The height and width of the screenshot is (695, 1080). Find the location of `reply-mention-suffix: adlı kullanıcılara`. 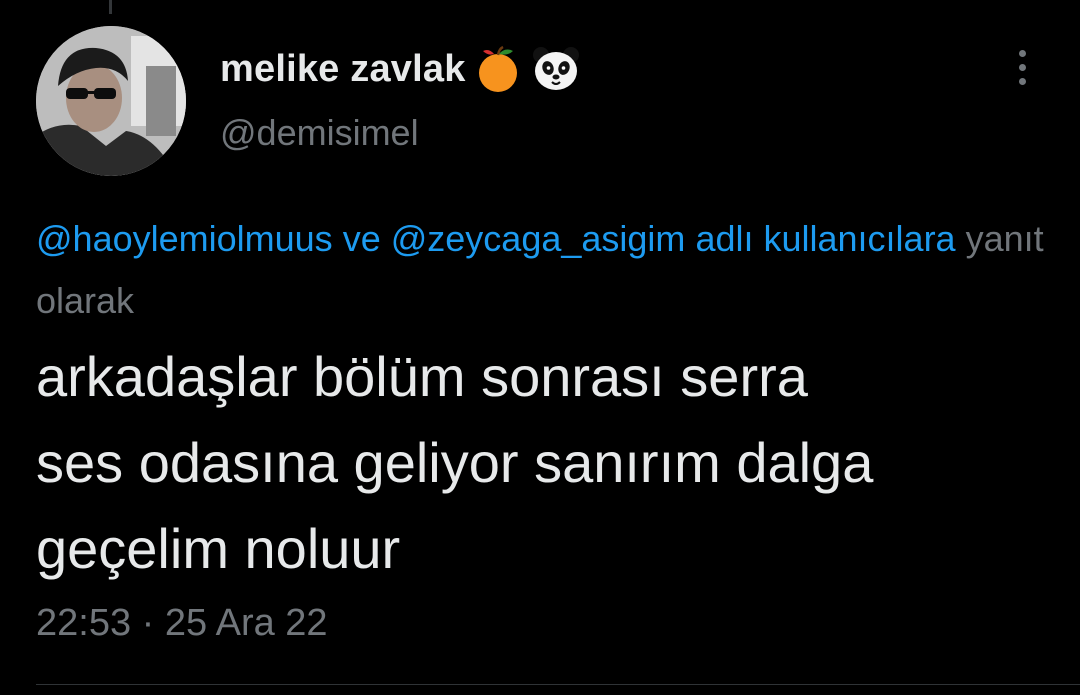

reply-mention-suffix: adlı kullanıcılara is located at coordinates (825, 238).